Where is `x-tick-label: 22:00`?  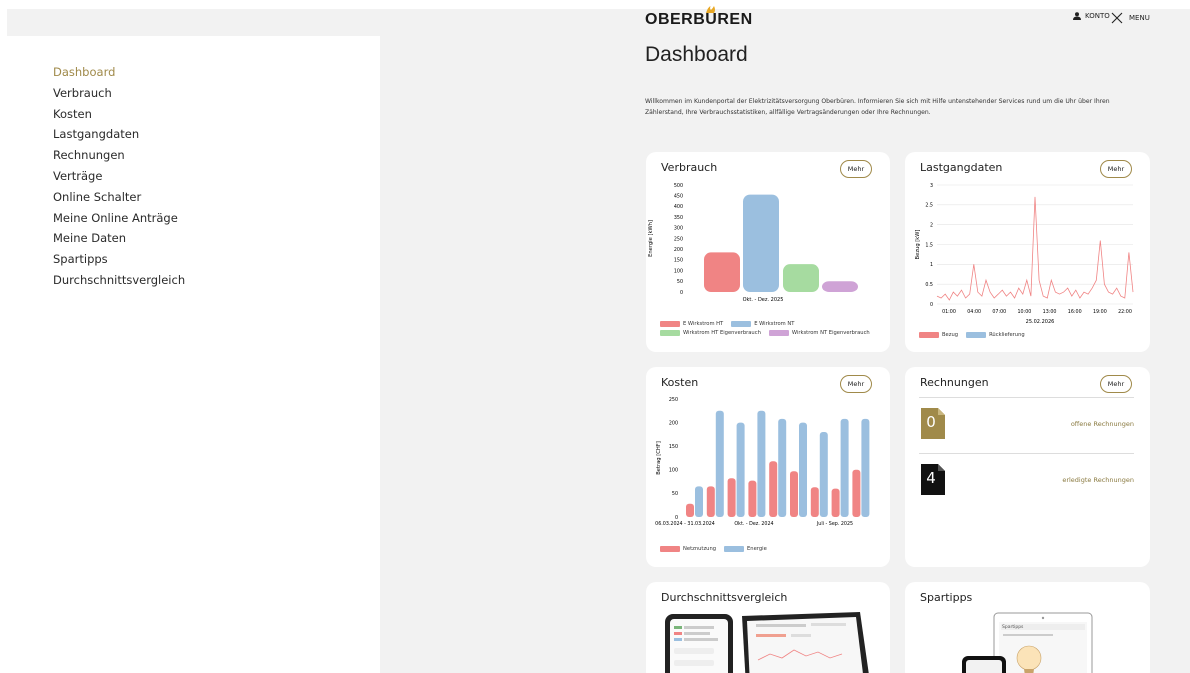 x-tick-label: 22:00 is located at coordinates (1125, 312).